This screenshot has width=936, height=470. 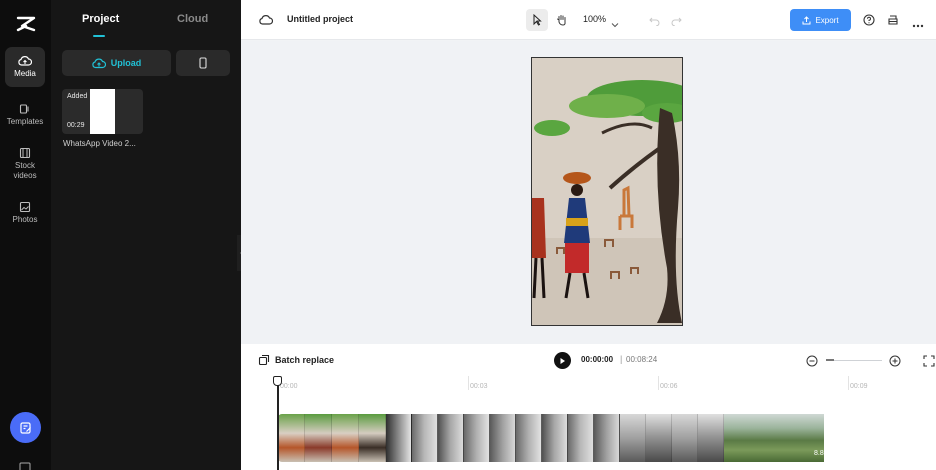 I want to click on help-icon, so click(x=869, y=22).